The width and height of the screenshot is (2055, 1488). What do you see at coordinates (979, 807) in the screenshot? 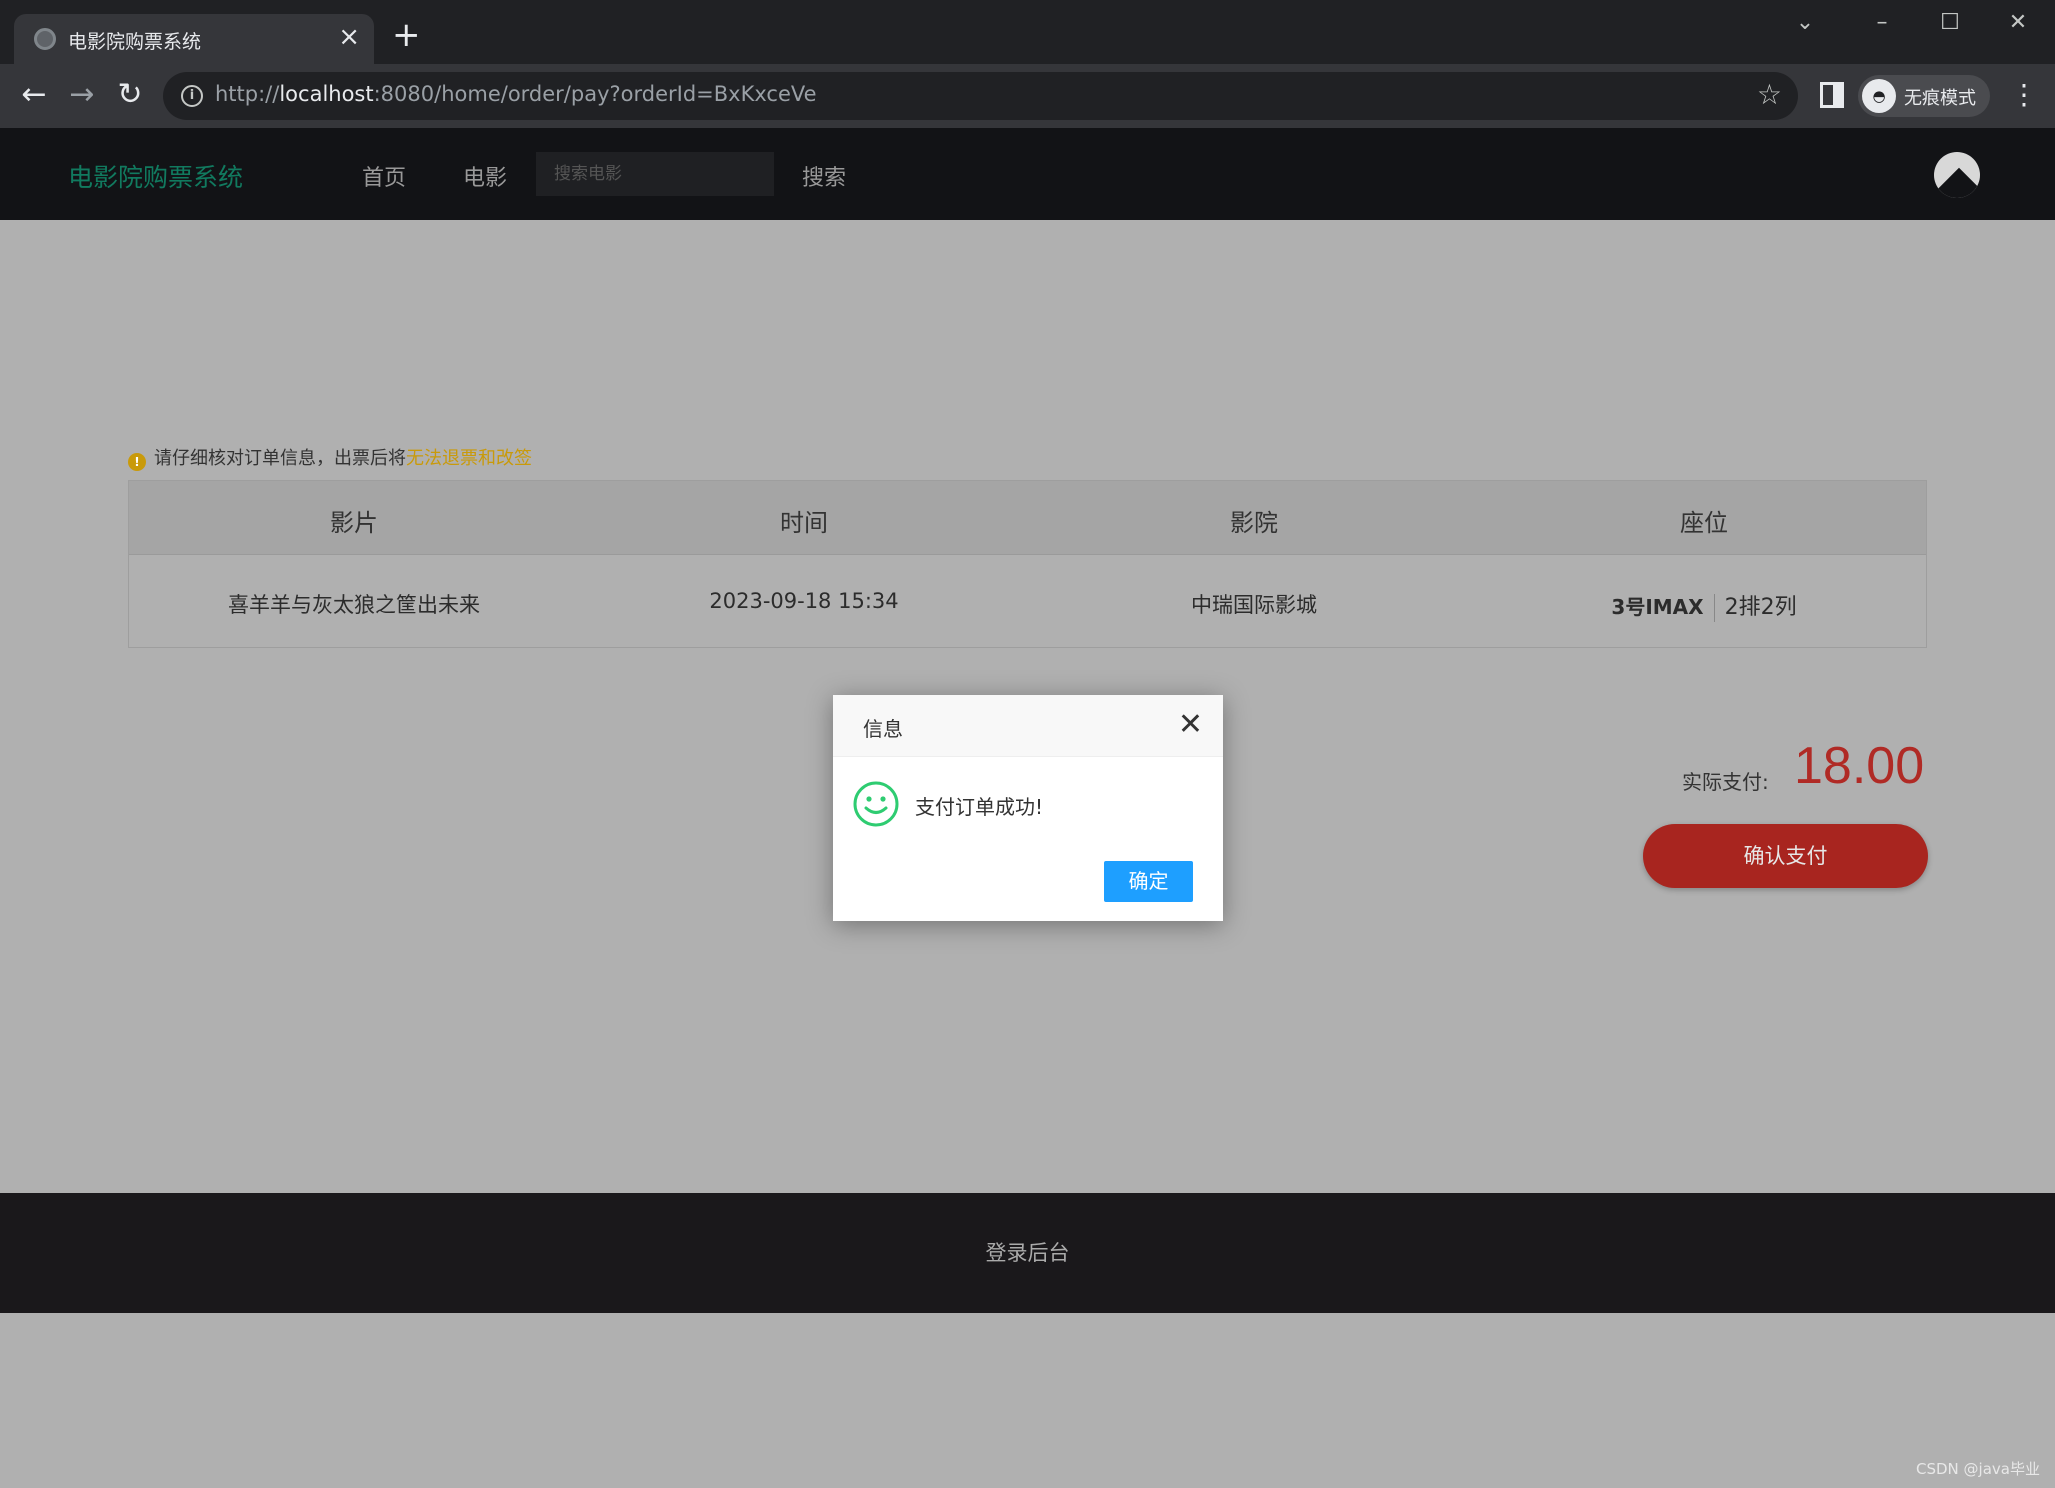
I see `dialog-message: 支付订单成功!` at bounding box center [979, 807].